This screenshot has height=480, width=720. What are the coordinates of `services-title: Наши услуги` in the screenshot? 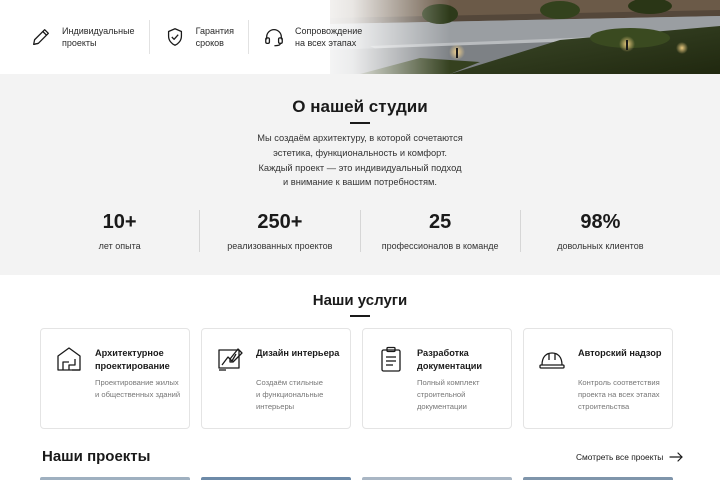 It's located at (360, 300).